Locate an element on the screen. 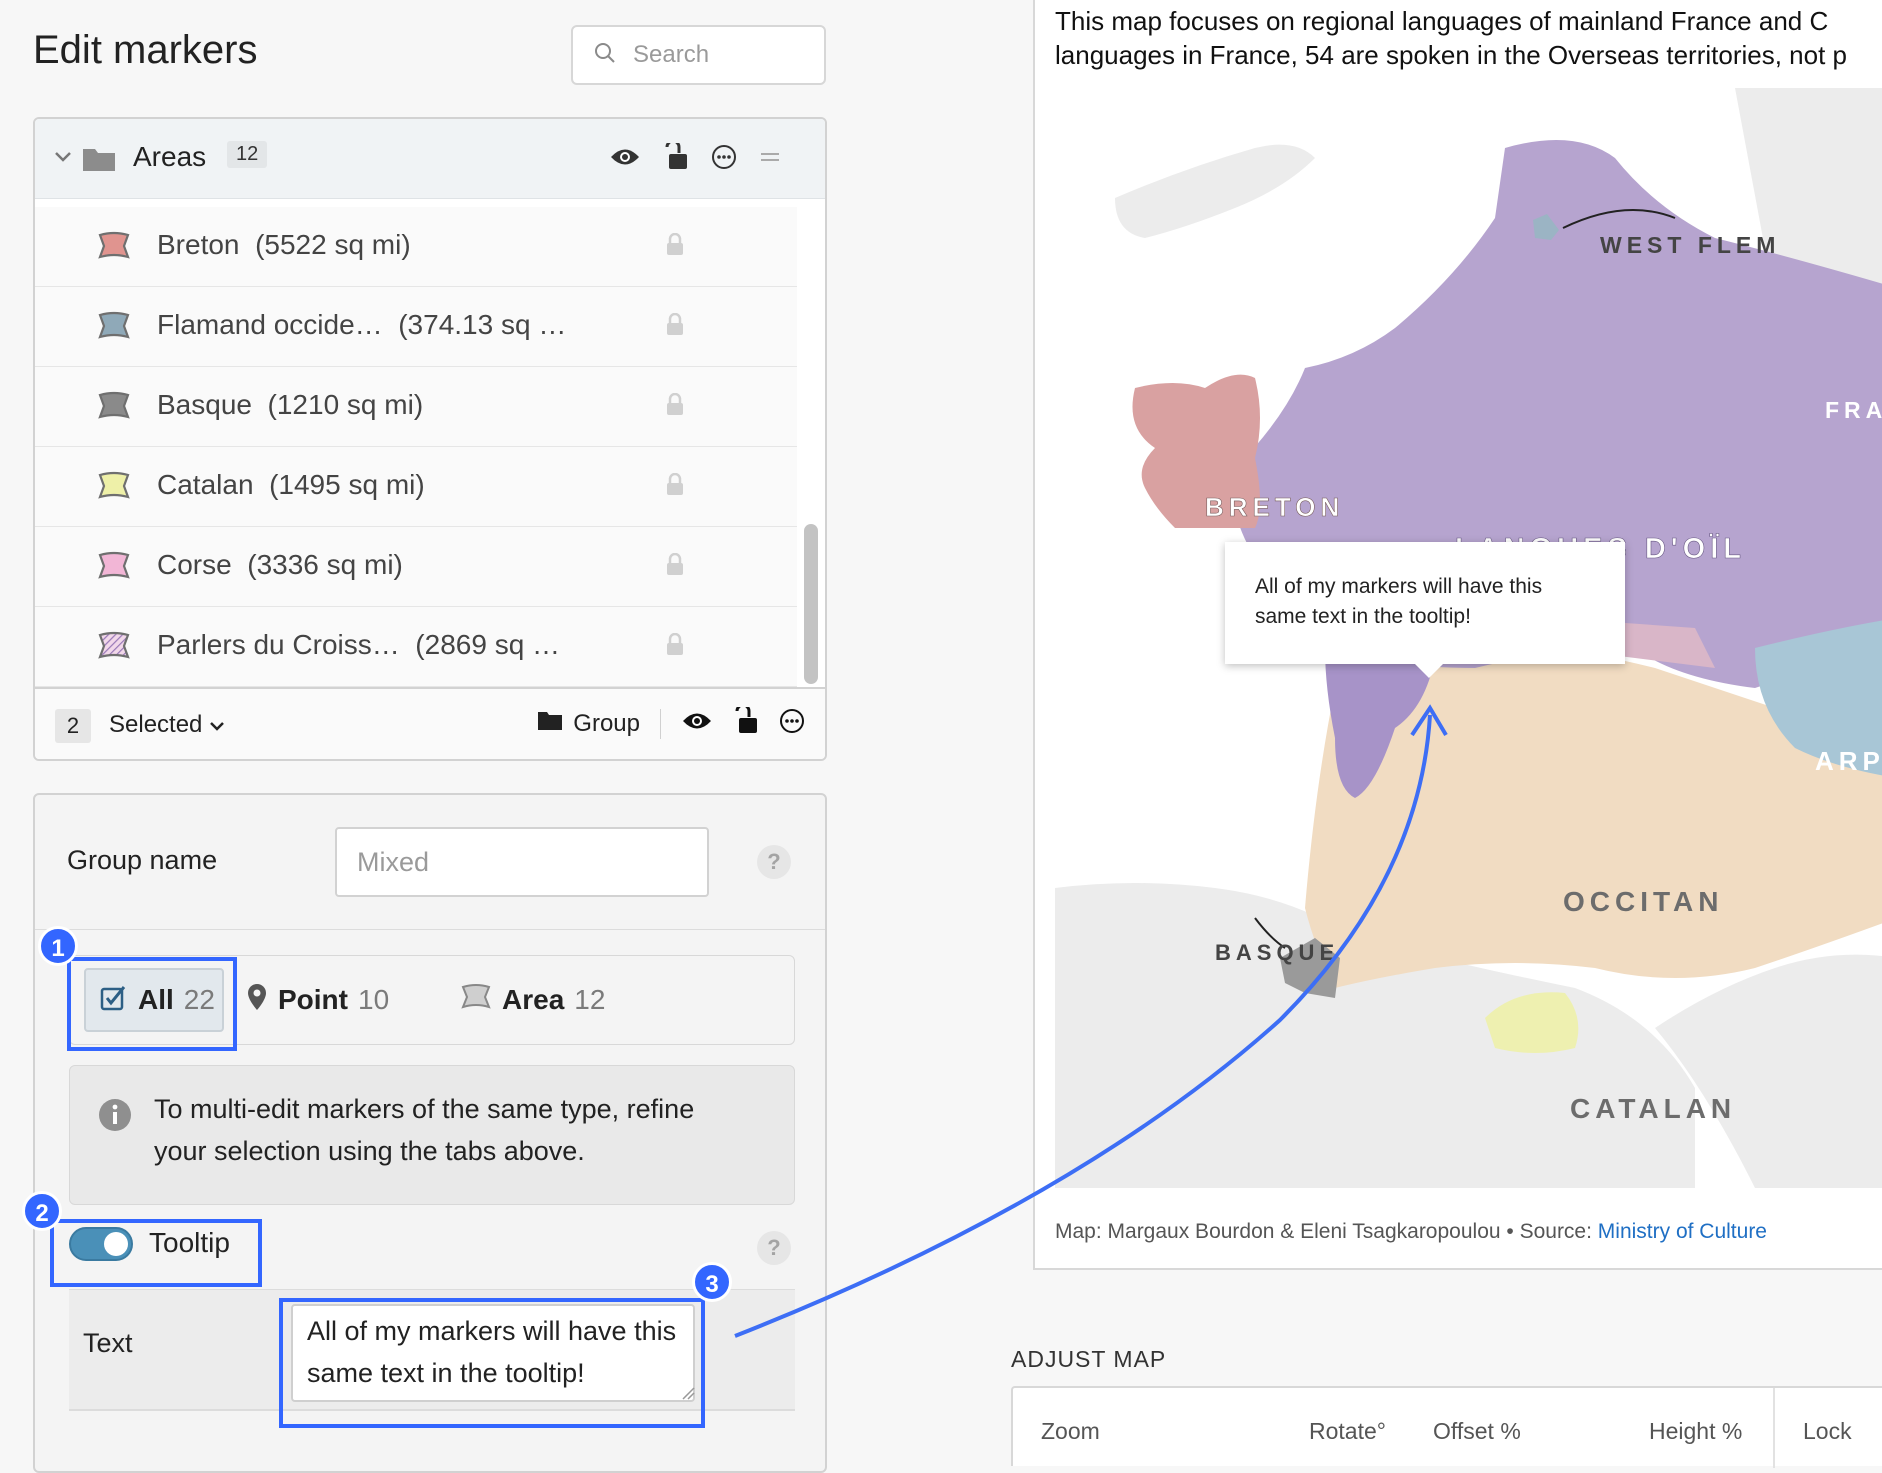 This screenshot has width=1882, height=1473. layer-row: Catalan (1495 sq mi) is located at coordinates (416, 487).